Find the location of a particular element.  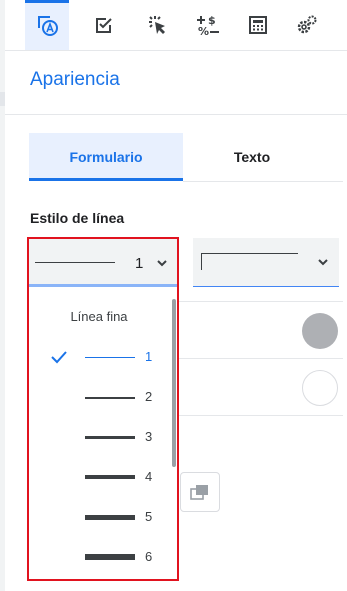

border-style-preview is located at coordinates (249, 261).